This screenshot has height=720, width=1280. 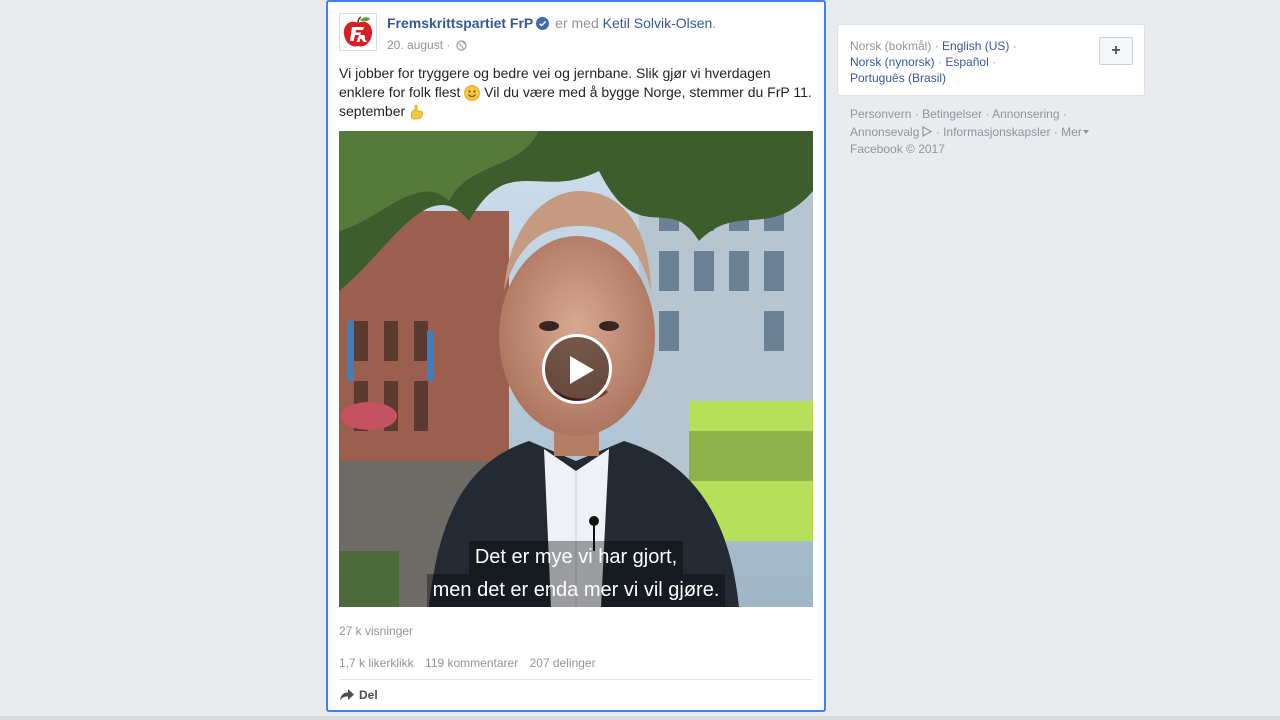 What do you see at coordinates (966, 62) in the screenshot?
I see `language-link-espanol: Español` at bounding box center [966, 62].